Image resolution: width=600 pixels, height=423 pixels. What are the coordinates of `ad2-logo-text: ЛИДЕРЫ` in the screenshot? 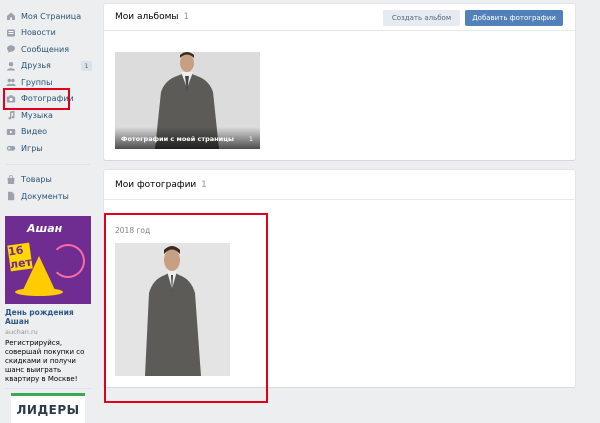 It's located at (48, 409).